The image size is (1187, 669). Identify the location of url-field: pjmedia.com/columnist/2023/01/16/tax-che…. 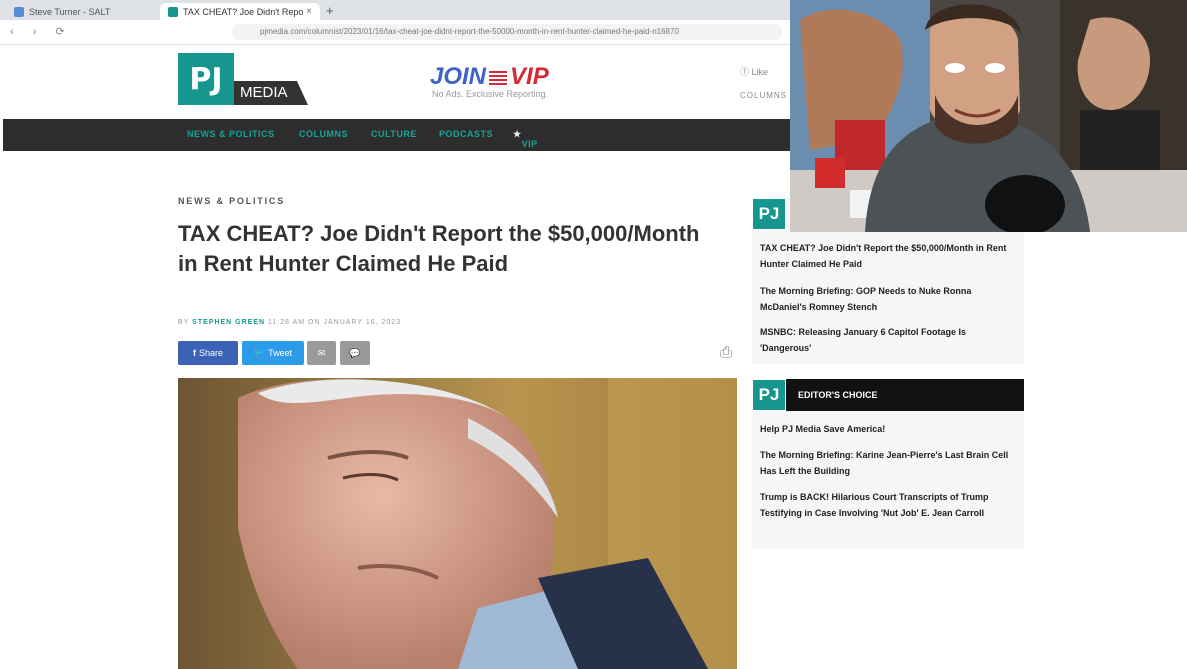
(507, 32).